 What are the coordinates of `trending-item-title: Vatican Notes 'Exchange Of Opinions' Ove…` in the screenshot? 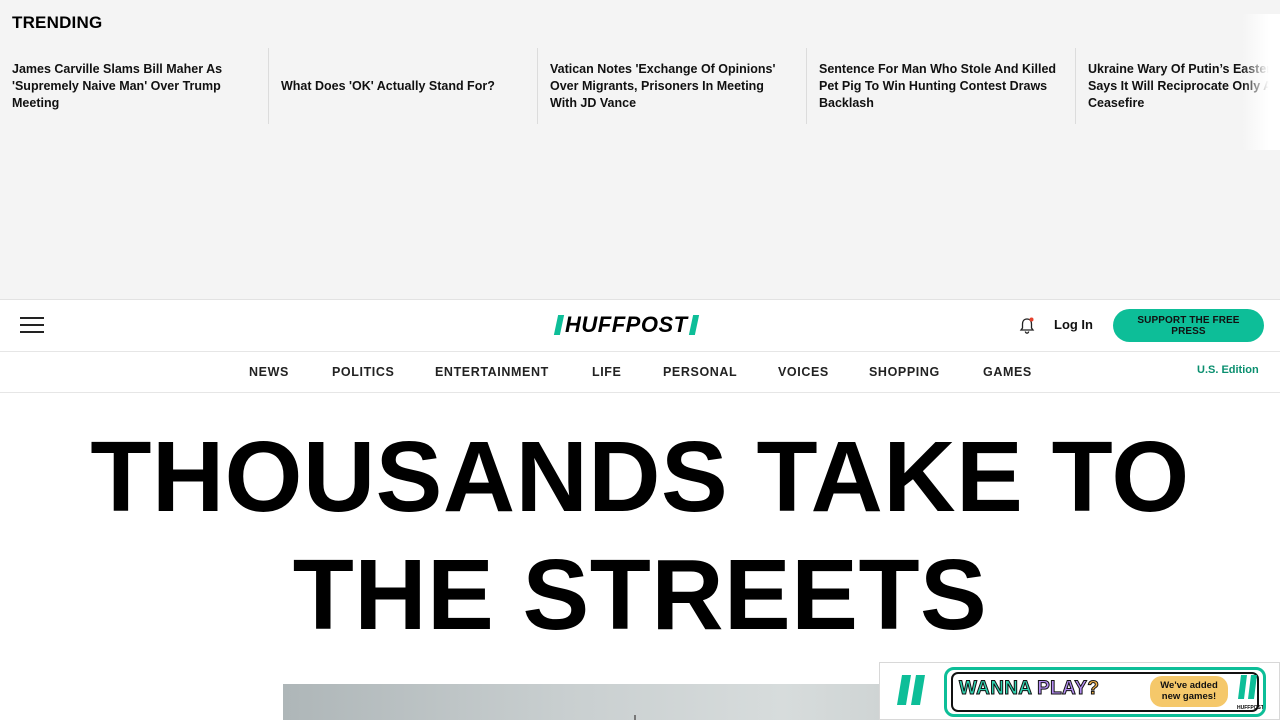 It's located at (663, 85).